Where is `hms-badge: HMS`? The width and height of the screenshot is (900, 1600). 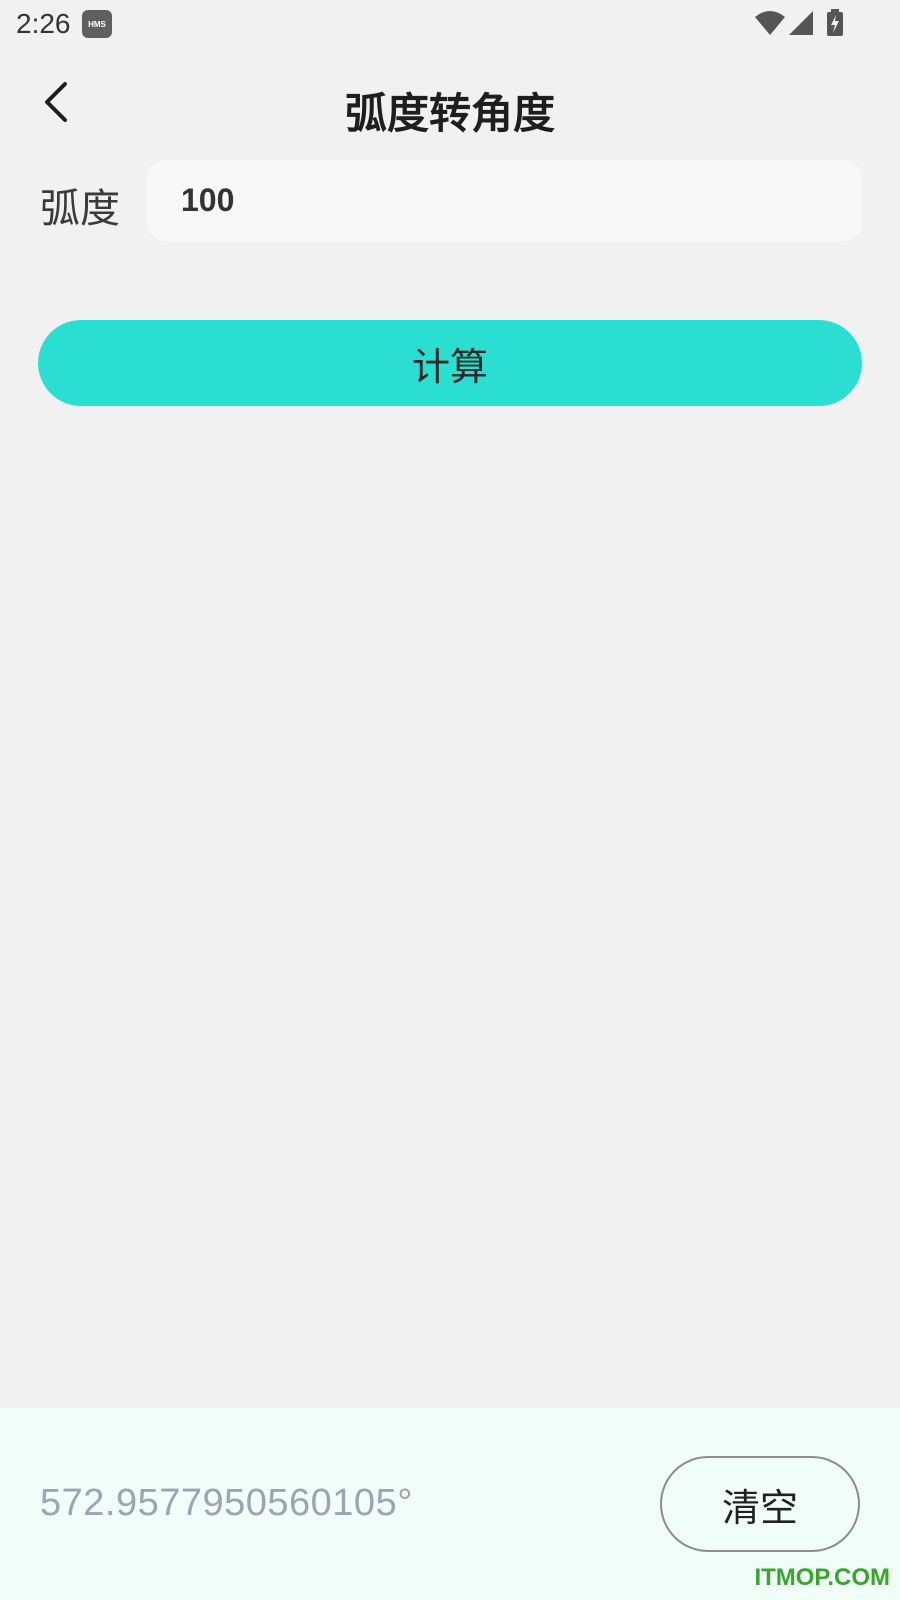 hms-badge: HMS is located at coordinates (97, 24).